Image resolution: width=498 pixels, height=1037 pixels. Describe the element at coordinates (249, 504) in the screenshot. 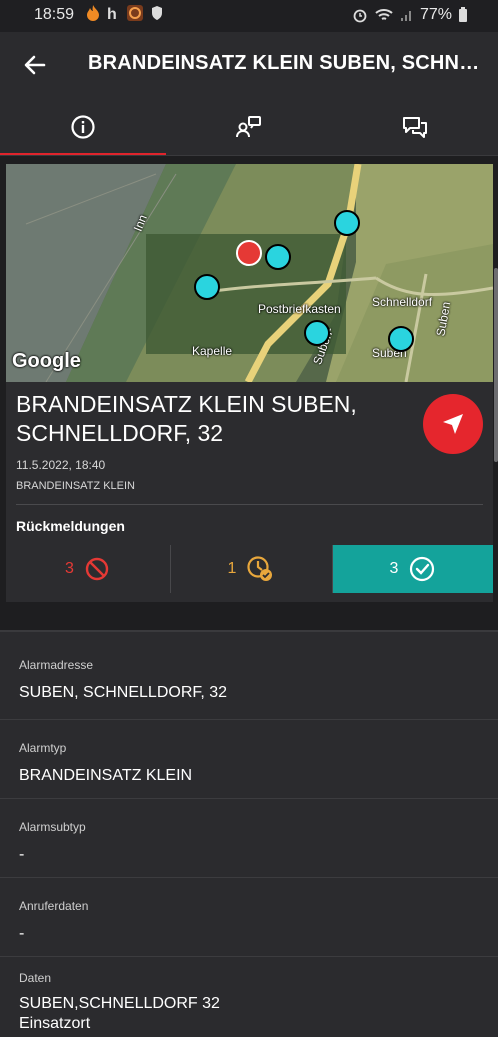

I see `card-divider` at that location.